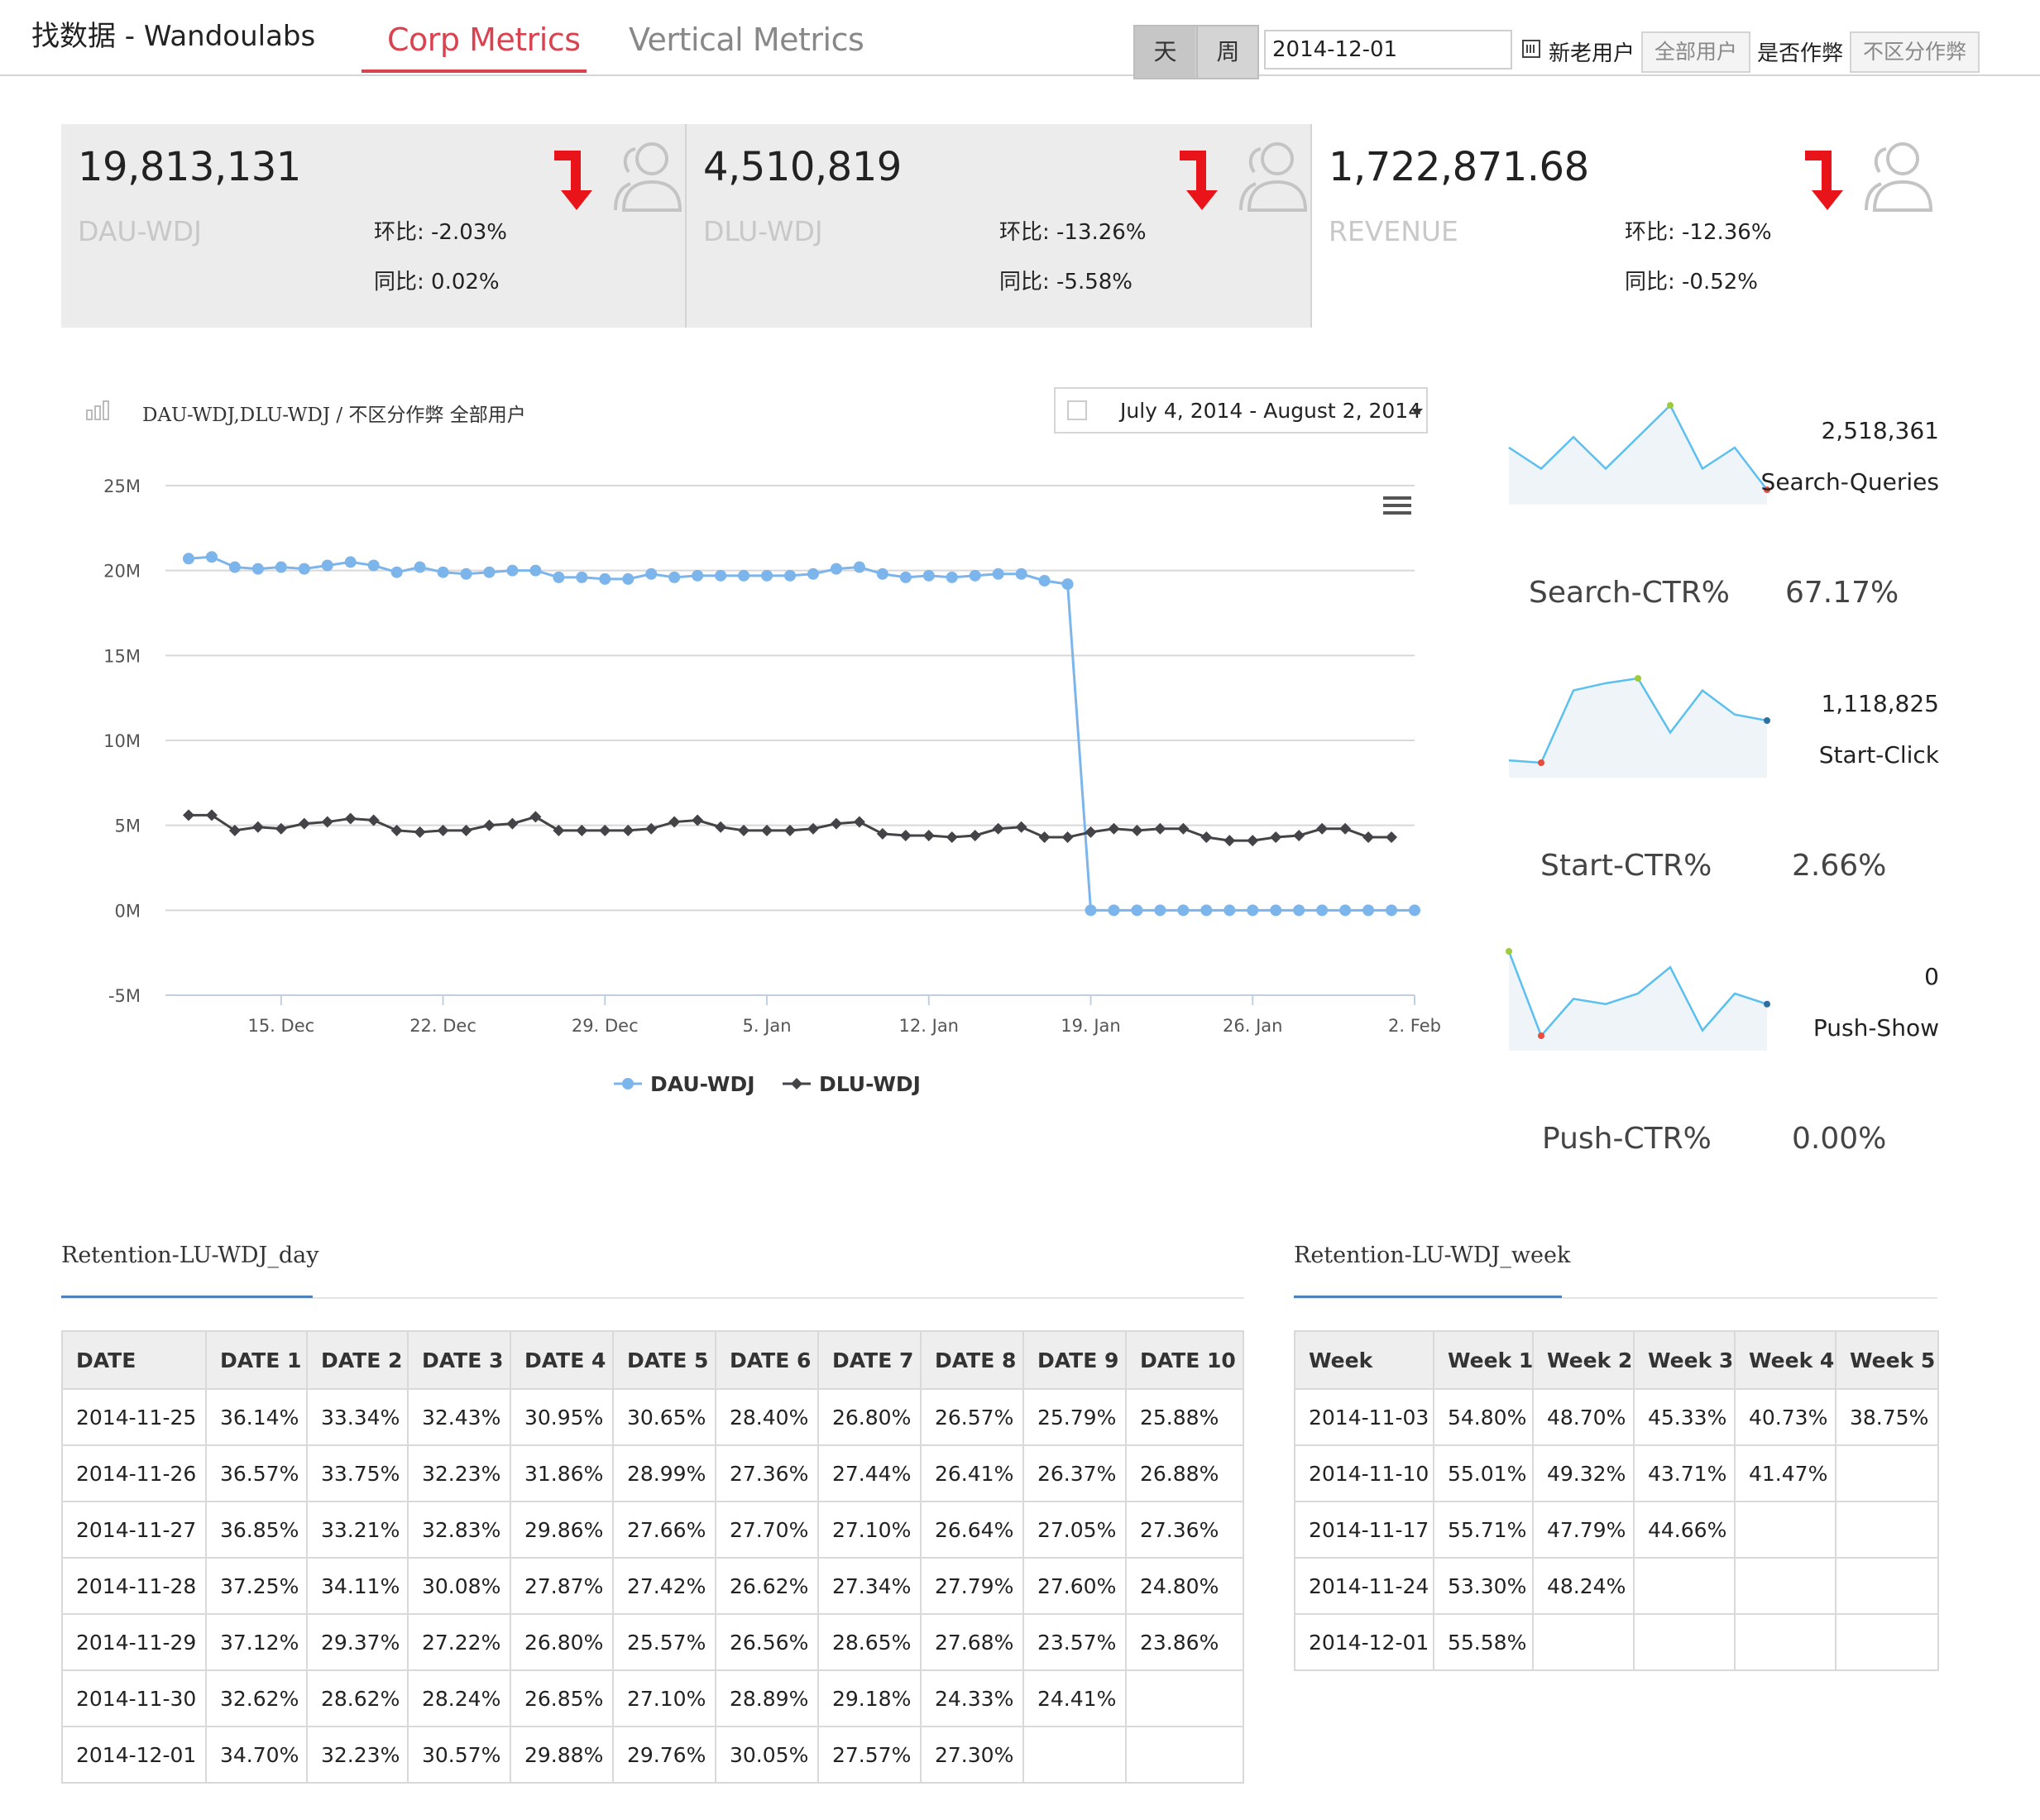 Image resolution: width=2040 pixels, height=1820 pixels. I want to click on kpi-card-dlu: 4,510,819 DLU-WDJ 环比: -13.26% 同比: -5.58%, so click(998, 226).